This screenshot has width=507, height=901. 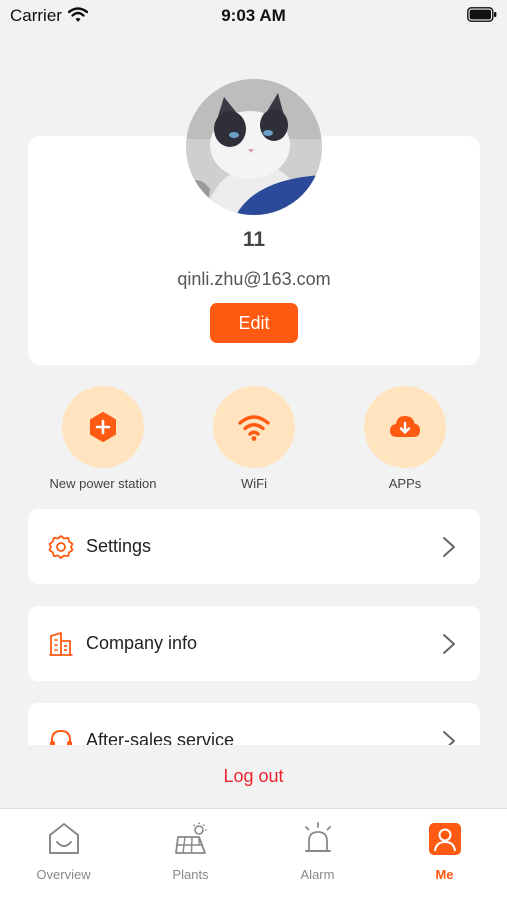 I want to click on cat-photo, so click(x=254, y=147).